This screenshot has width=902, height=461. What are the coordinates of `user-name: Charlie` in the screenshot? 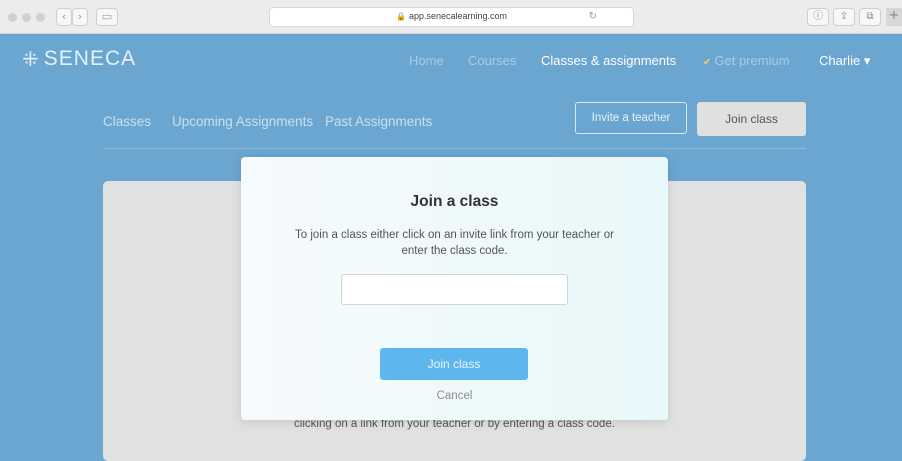 It's located at (840, 60).